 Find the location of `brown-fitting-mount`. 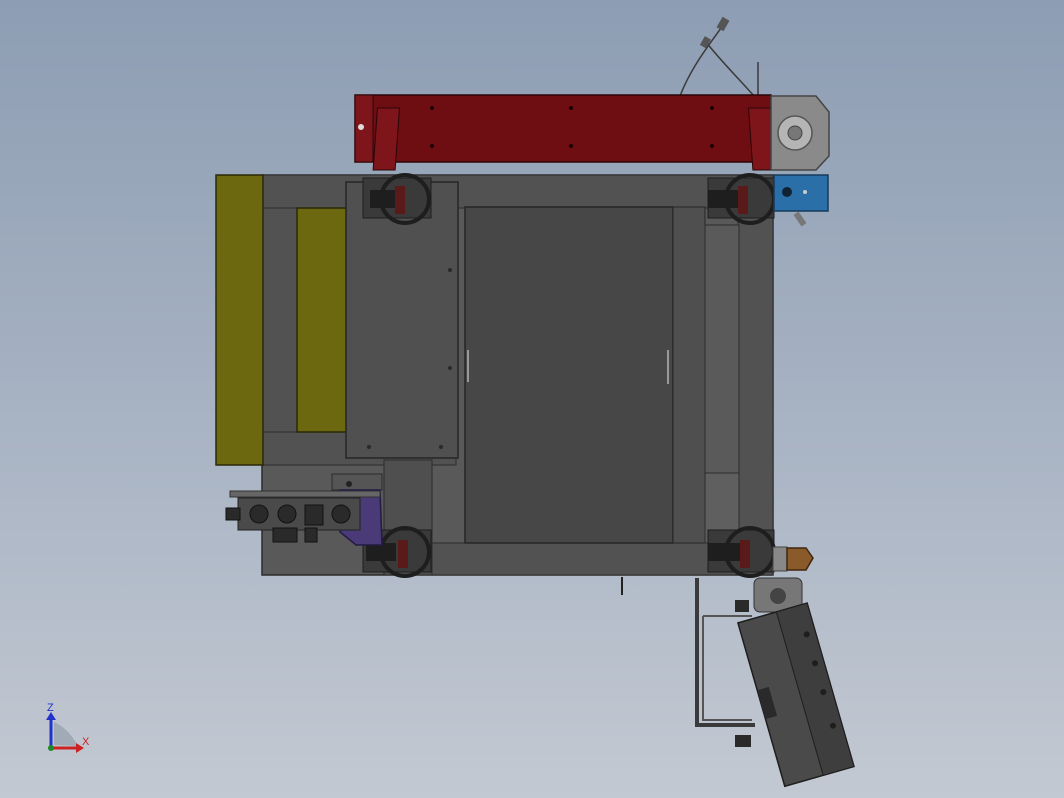

brown-fitting-mount is located at coordinates (780, 559).